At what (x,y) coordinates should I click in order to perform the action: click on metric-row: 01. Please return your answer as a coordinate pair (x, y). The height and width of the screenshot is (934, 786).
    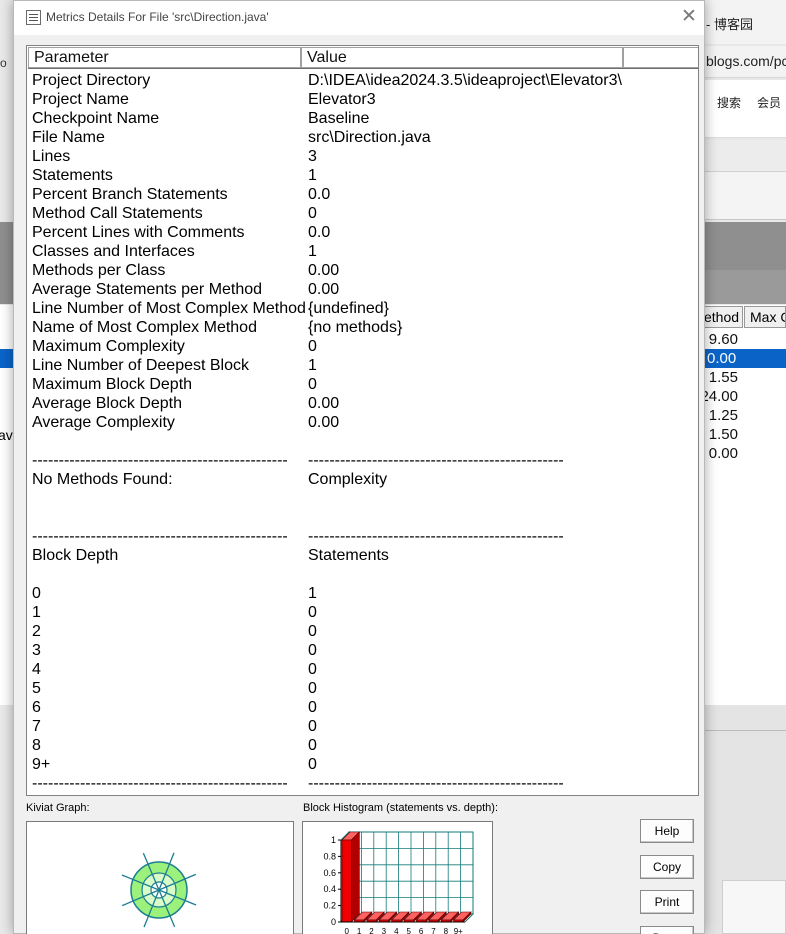
    Looking at the image, I should click on (362, 593).